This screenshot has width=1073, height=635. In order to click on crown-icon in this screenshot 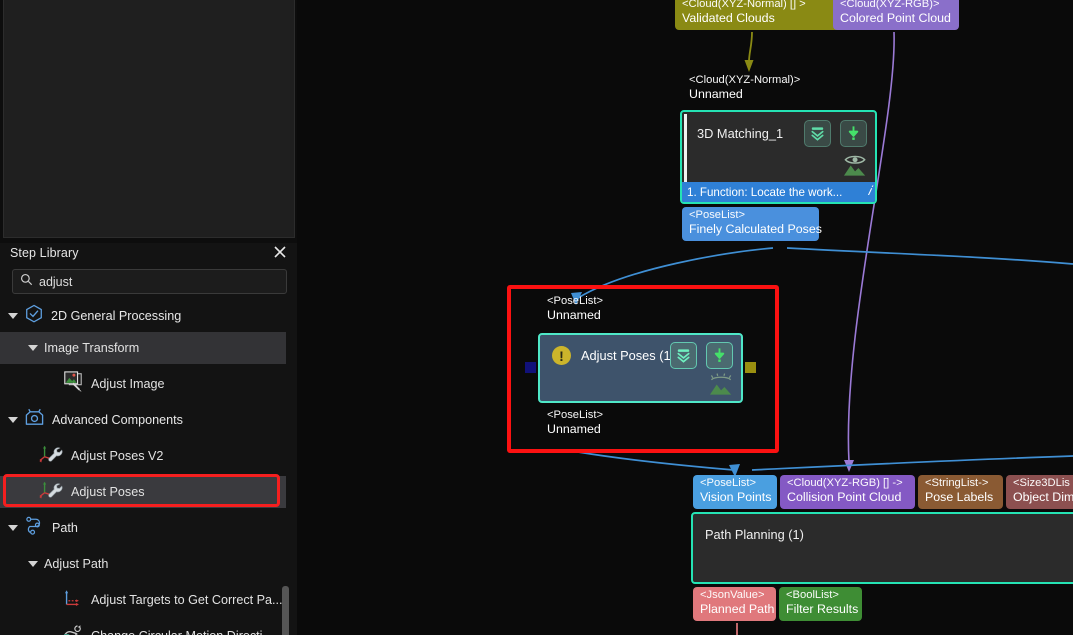, I will do `click(34, 420)`.